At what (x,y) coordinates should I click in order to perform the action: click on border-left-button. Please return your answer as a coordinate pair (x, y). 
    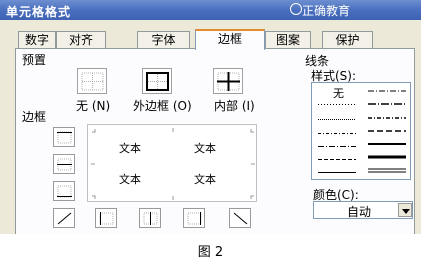
    Looking at the image, I should click on (106, 218).